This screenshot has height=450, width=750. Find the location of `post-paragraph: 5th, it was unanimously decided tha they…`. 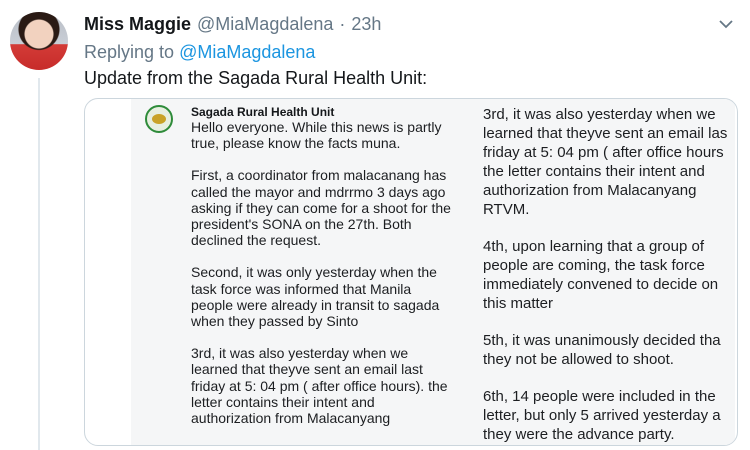

post-paragraph: 5th, it was unanimously decided tha they… is located at coordinates (602, 350).